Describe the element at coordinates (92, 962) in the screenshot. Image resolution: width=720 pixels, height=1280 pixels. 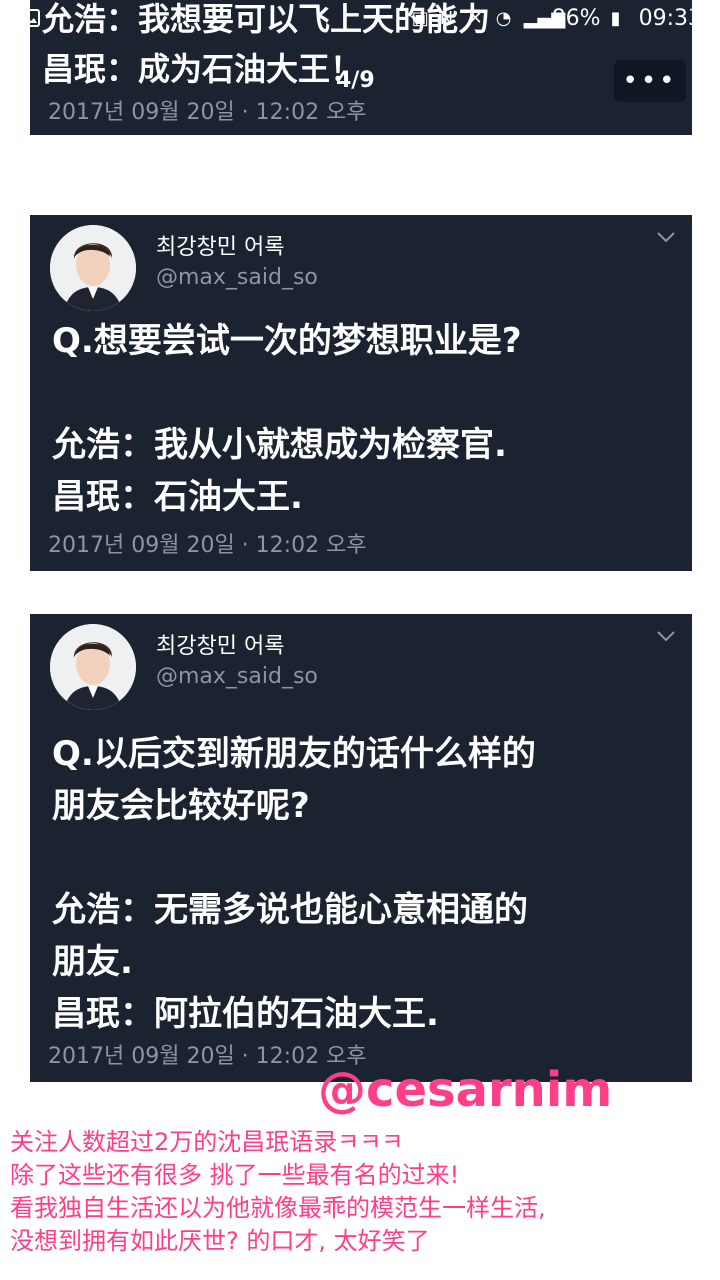
I see `tweet-text-line: 朋友.` at that location.